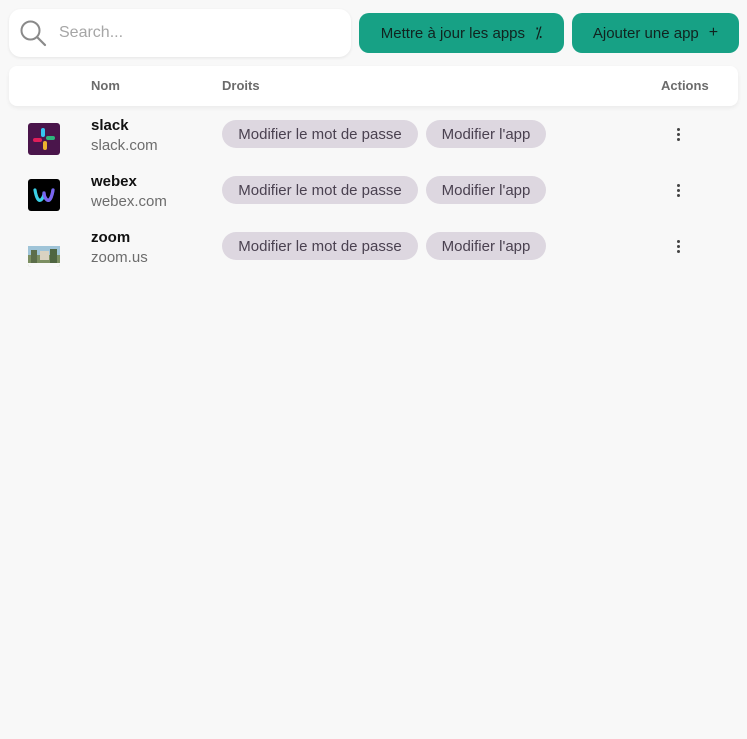 The image size is (747, 739). Describe the element at coordinates (44, 251) in the screenshot. I see `zoom-logo-icon` at that location.